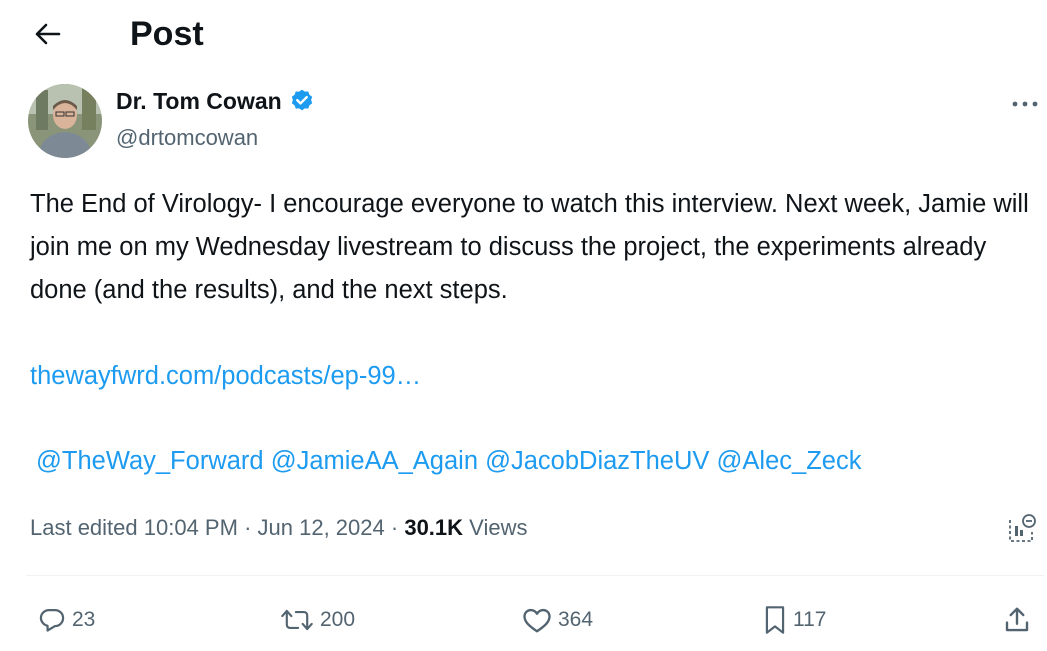 The image size is (1047, 651). What do you see at coordinates (537, 620) in the screenshot?
I see `heart-icon` at bounding box center [537, 620].